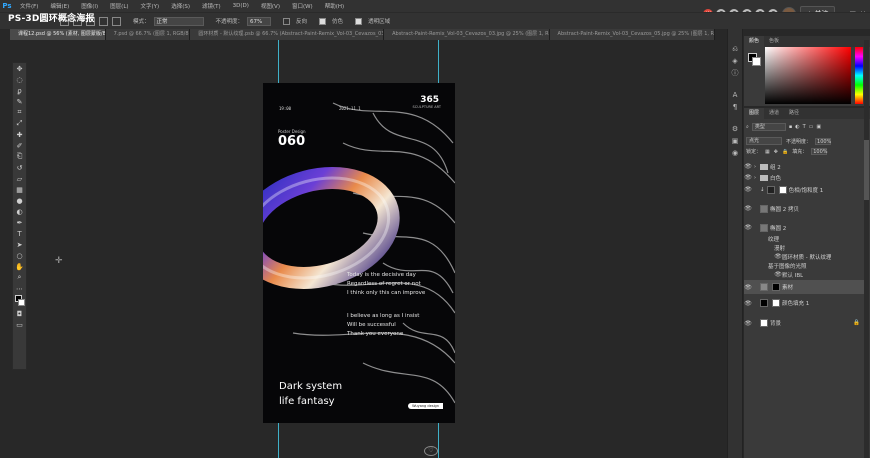 The width and height of the screenshot is (870, 458). What do you see at coordinates (19, 288) in the screenshot?
I see `more-tools-icon: ⋯` at bounding box center [19, 288].